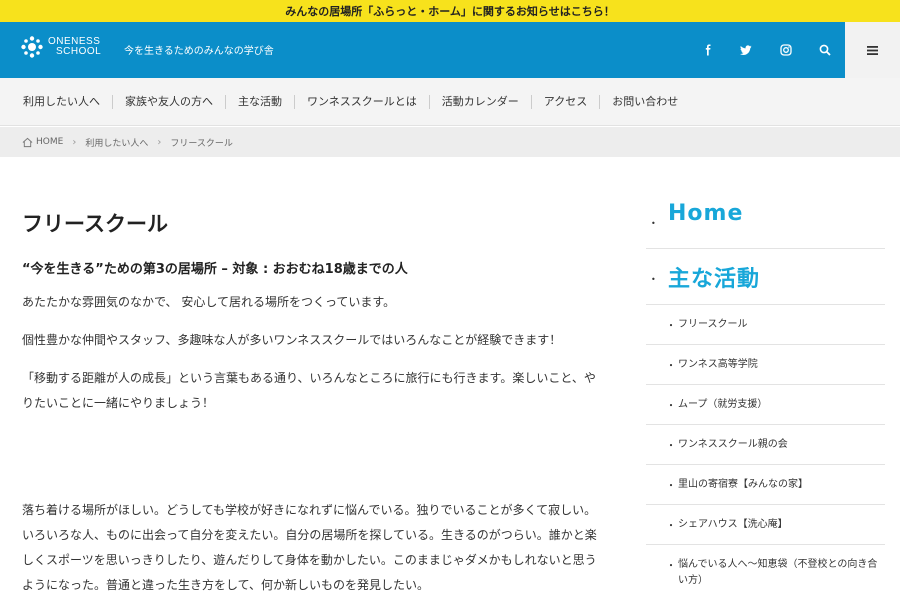 The height and width of the screenshot is (600, 900). What do you see at coordinates (765, 221) in the screenshot?
I see `sidebar-home-link: • Home` at bounding box center [765, 221].